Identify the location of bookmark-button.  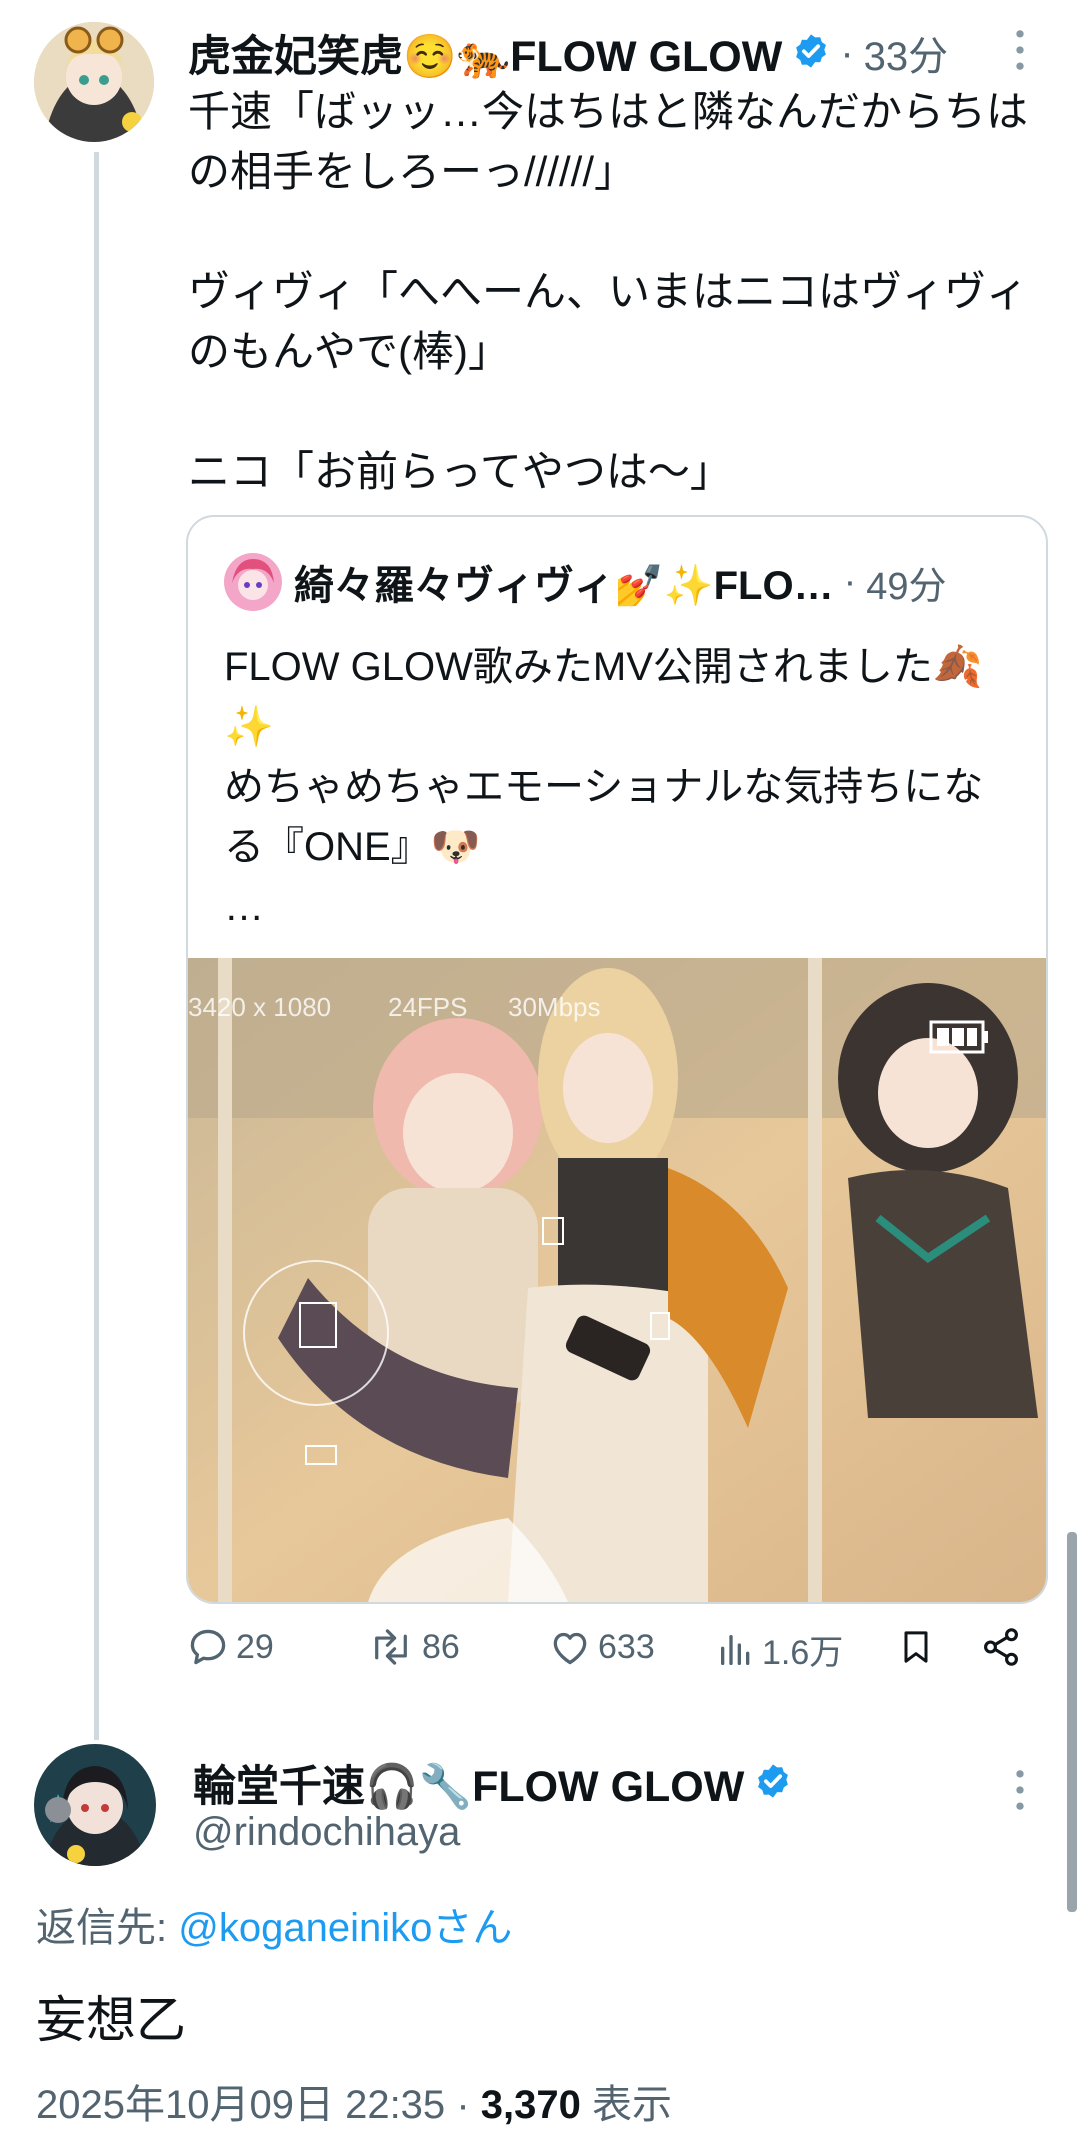
(919, 1647).